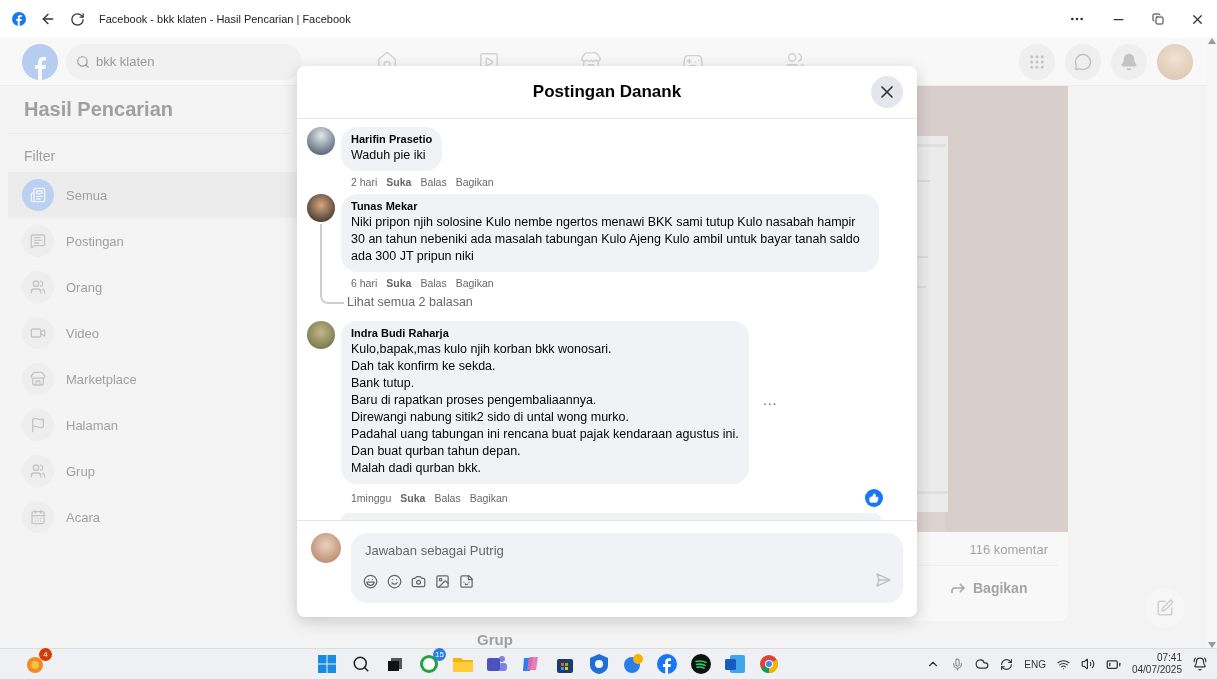 The height and width of the screenshot is (679, 1217). I want to click on filter-label: Halaman, so click(92, 425).